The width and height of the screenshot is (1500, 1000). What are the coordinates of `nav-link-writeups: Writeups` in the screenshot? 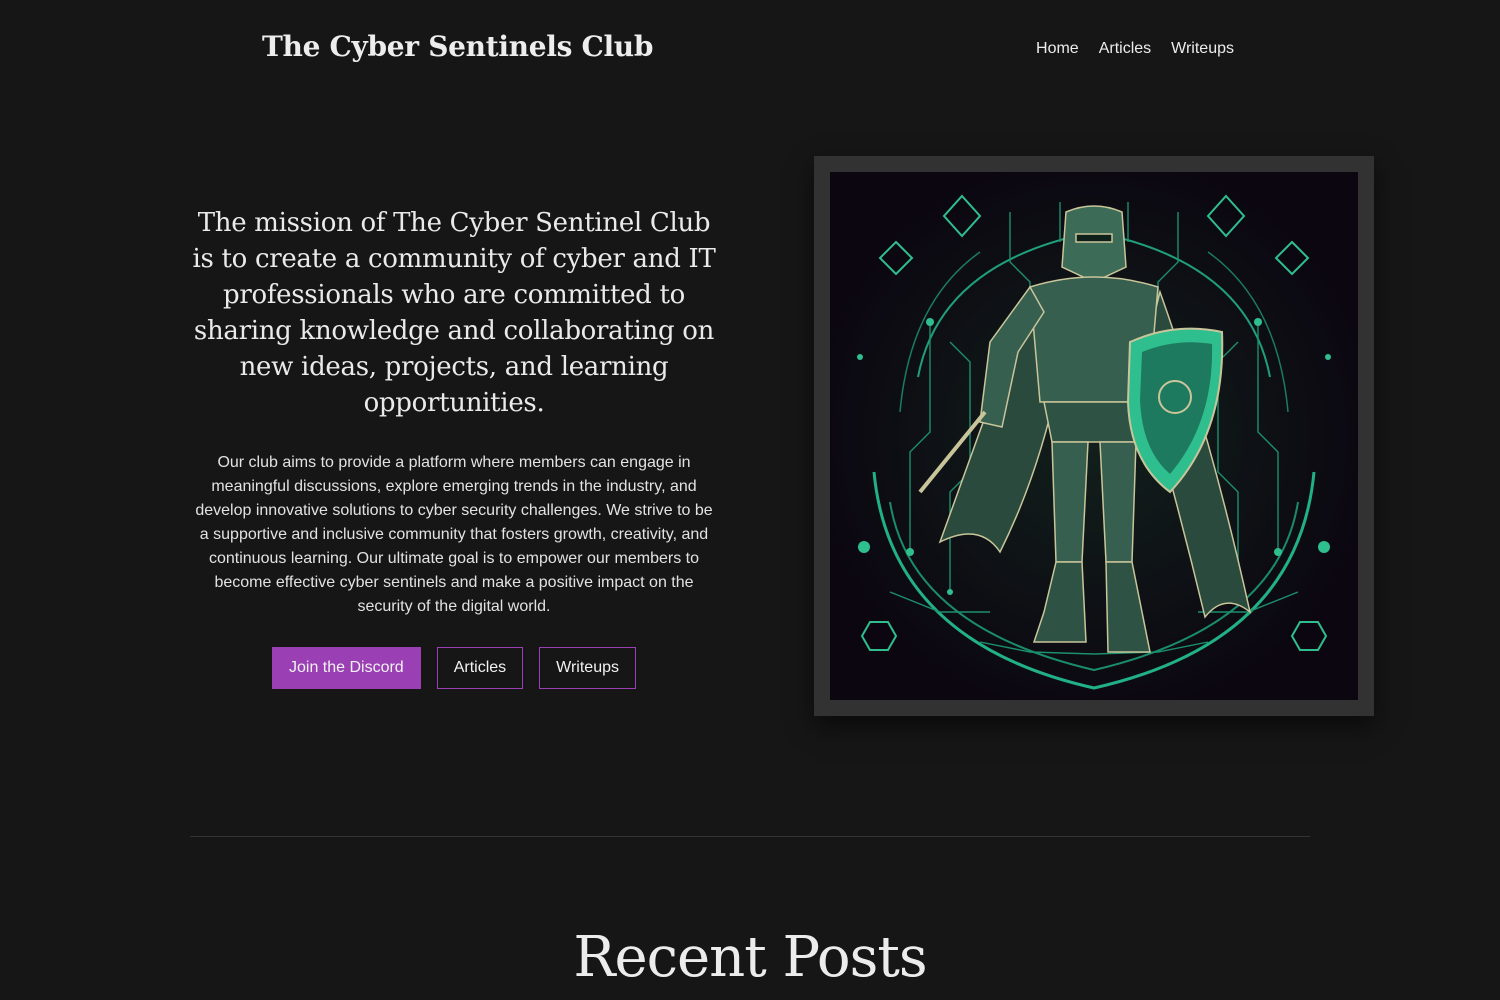 It's located at (1202, 49).